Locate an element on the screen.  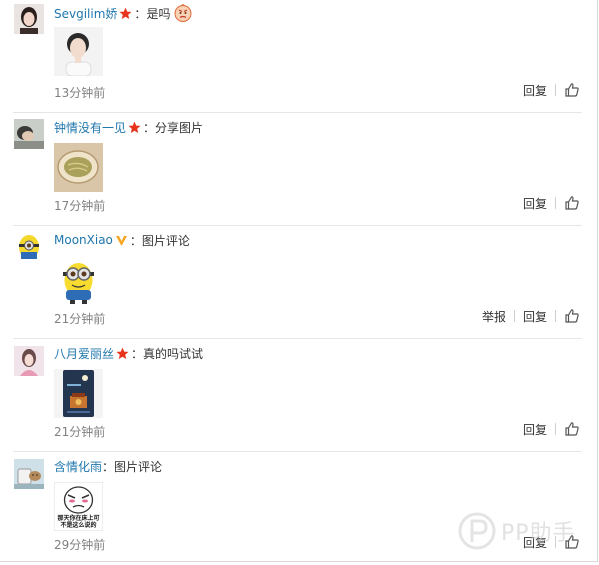
comment-actions: 举报 回复 is located at coordinates (531, 316).